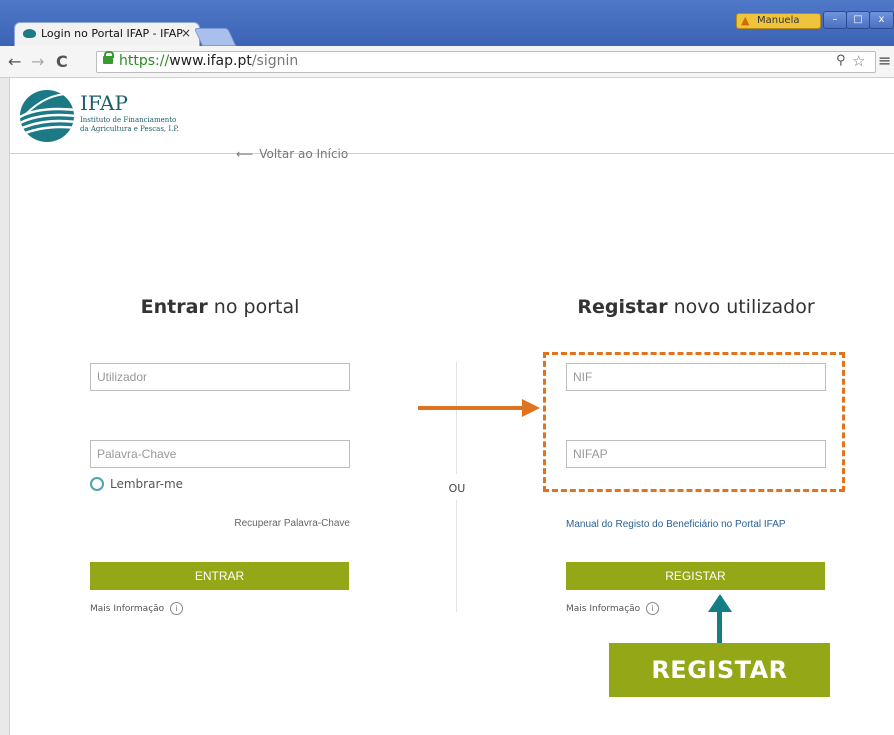 Image resolution: width=894 pixels, height=735 pixels. Describe the element at coordinates (220, 454) in the screenshot. I see `password-input` at that location.